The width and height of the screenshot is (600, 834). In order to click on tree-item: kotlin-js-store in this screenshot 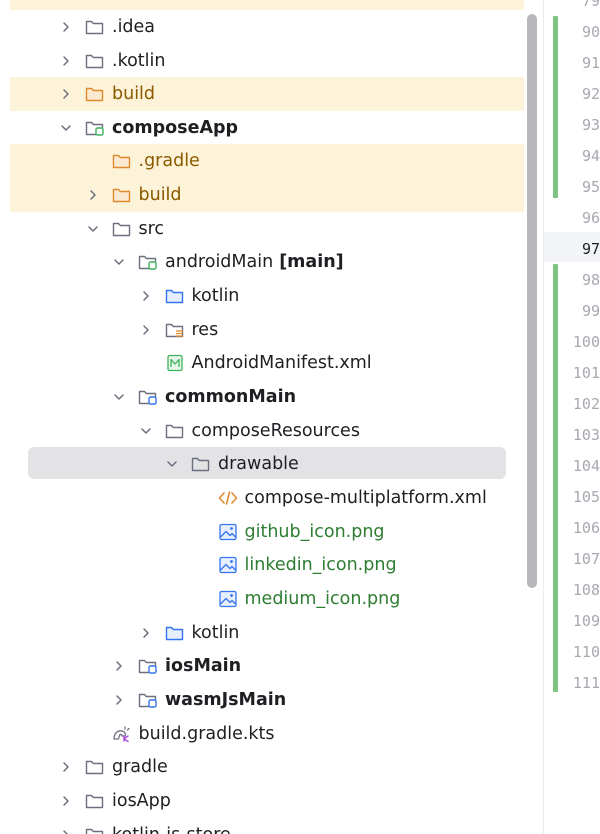, I will do `click(115, 826)`.